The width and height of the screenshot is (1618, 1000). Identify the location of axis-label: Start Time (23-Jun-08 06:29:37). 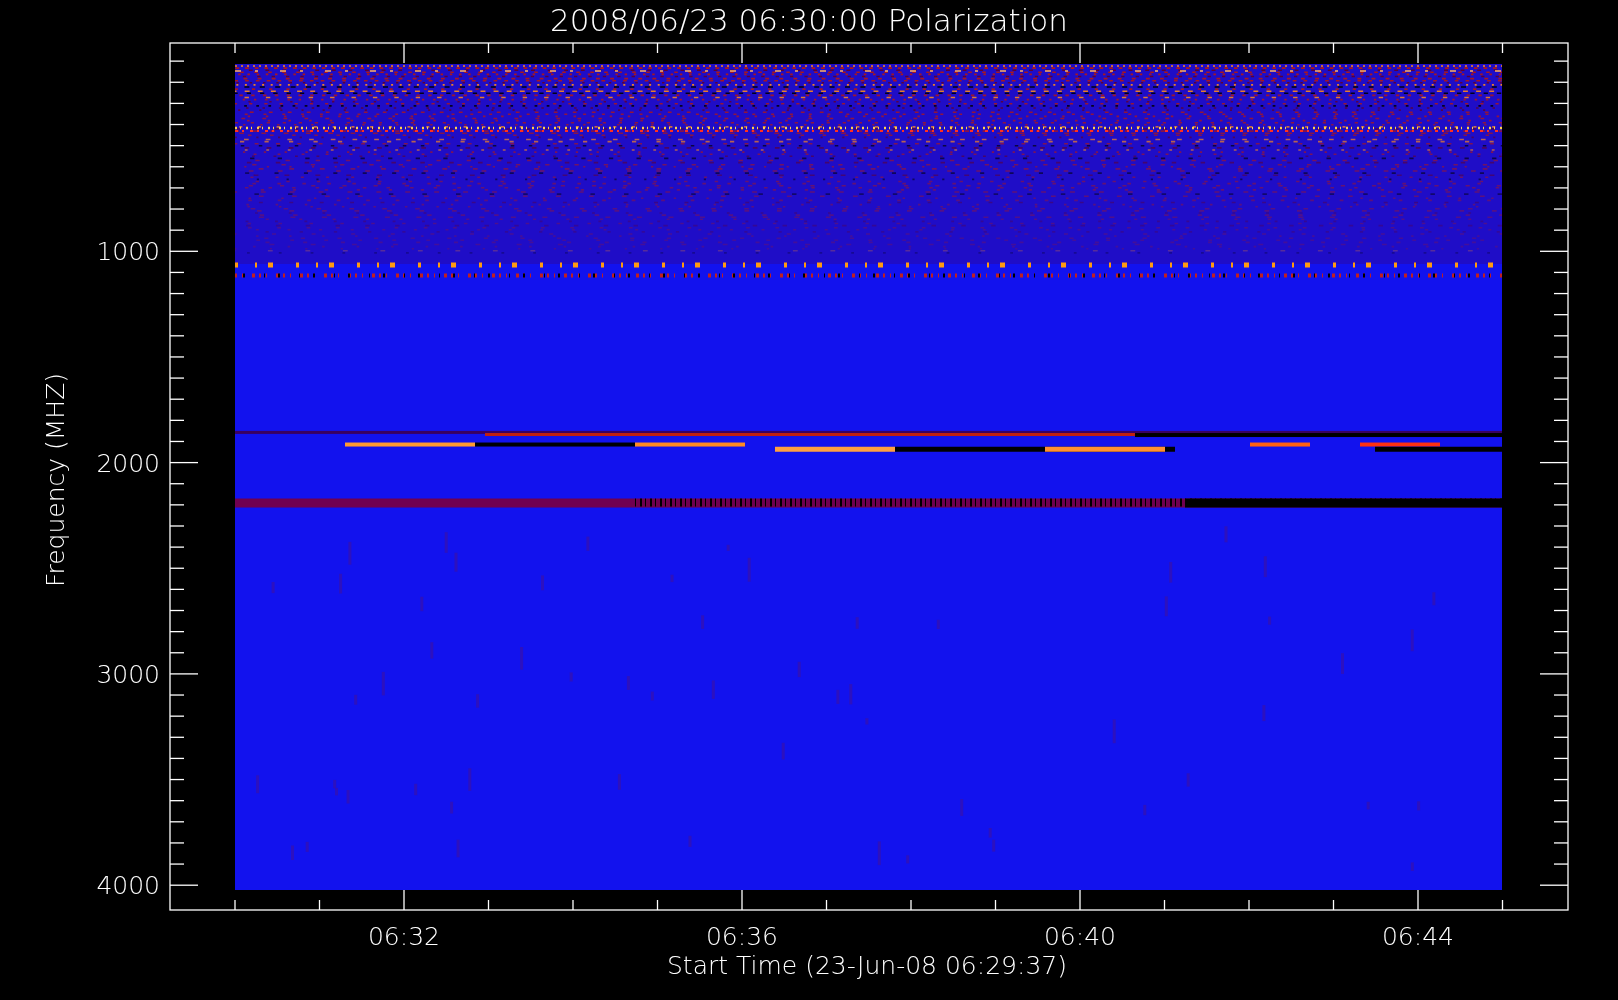
(867, 965).